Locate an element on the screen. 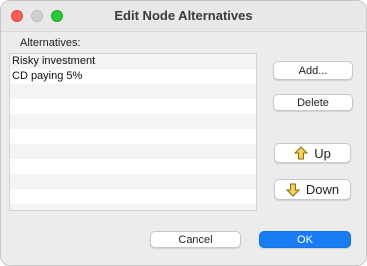 This screenshot has width=367, height=266. window-title: Edit Node Alternatives is located at coordinates (183, 15).